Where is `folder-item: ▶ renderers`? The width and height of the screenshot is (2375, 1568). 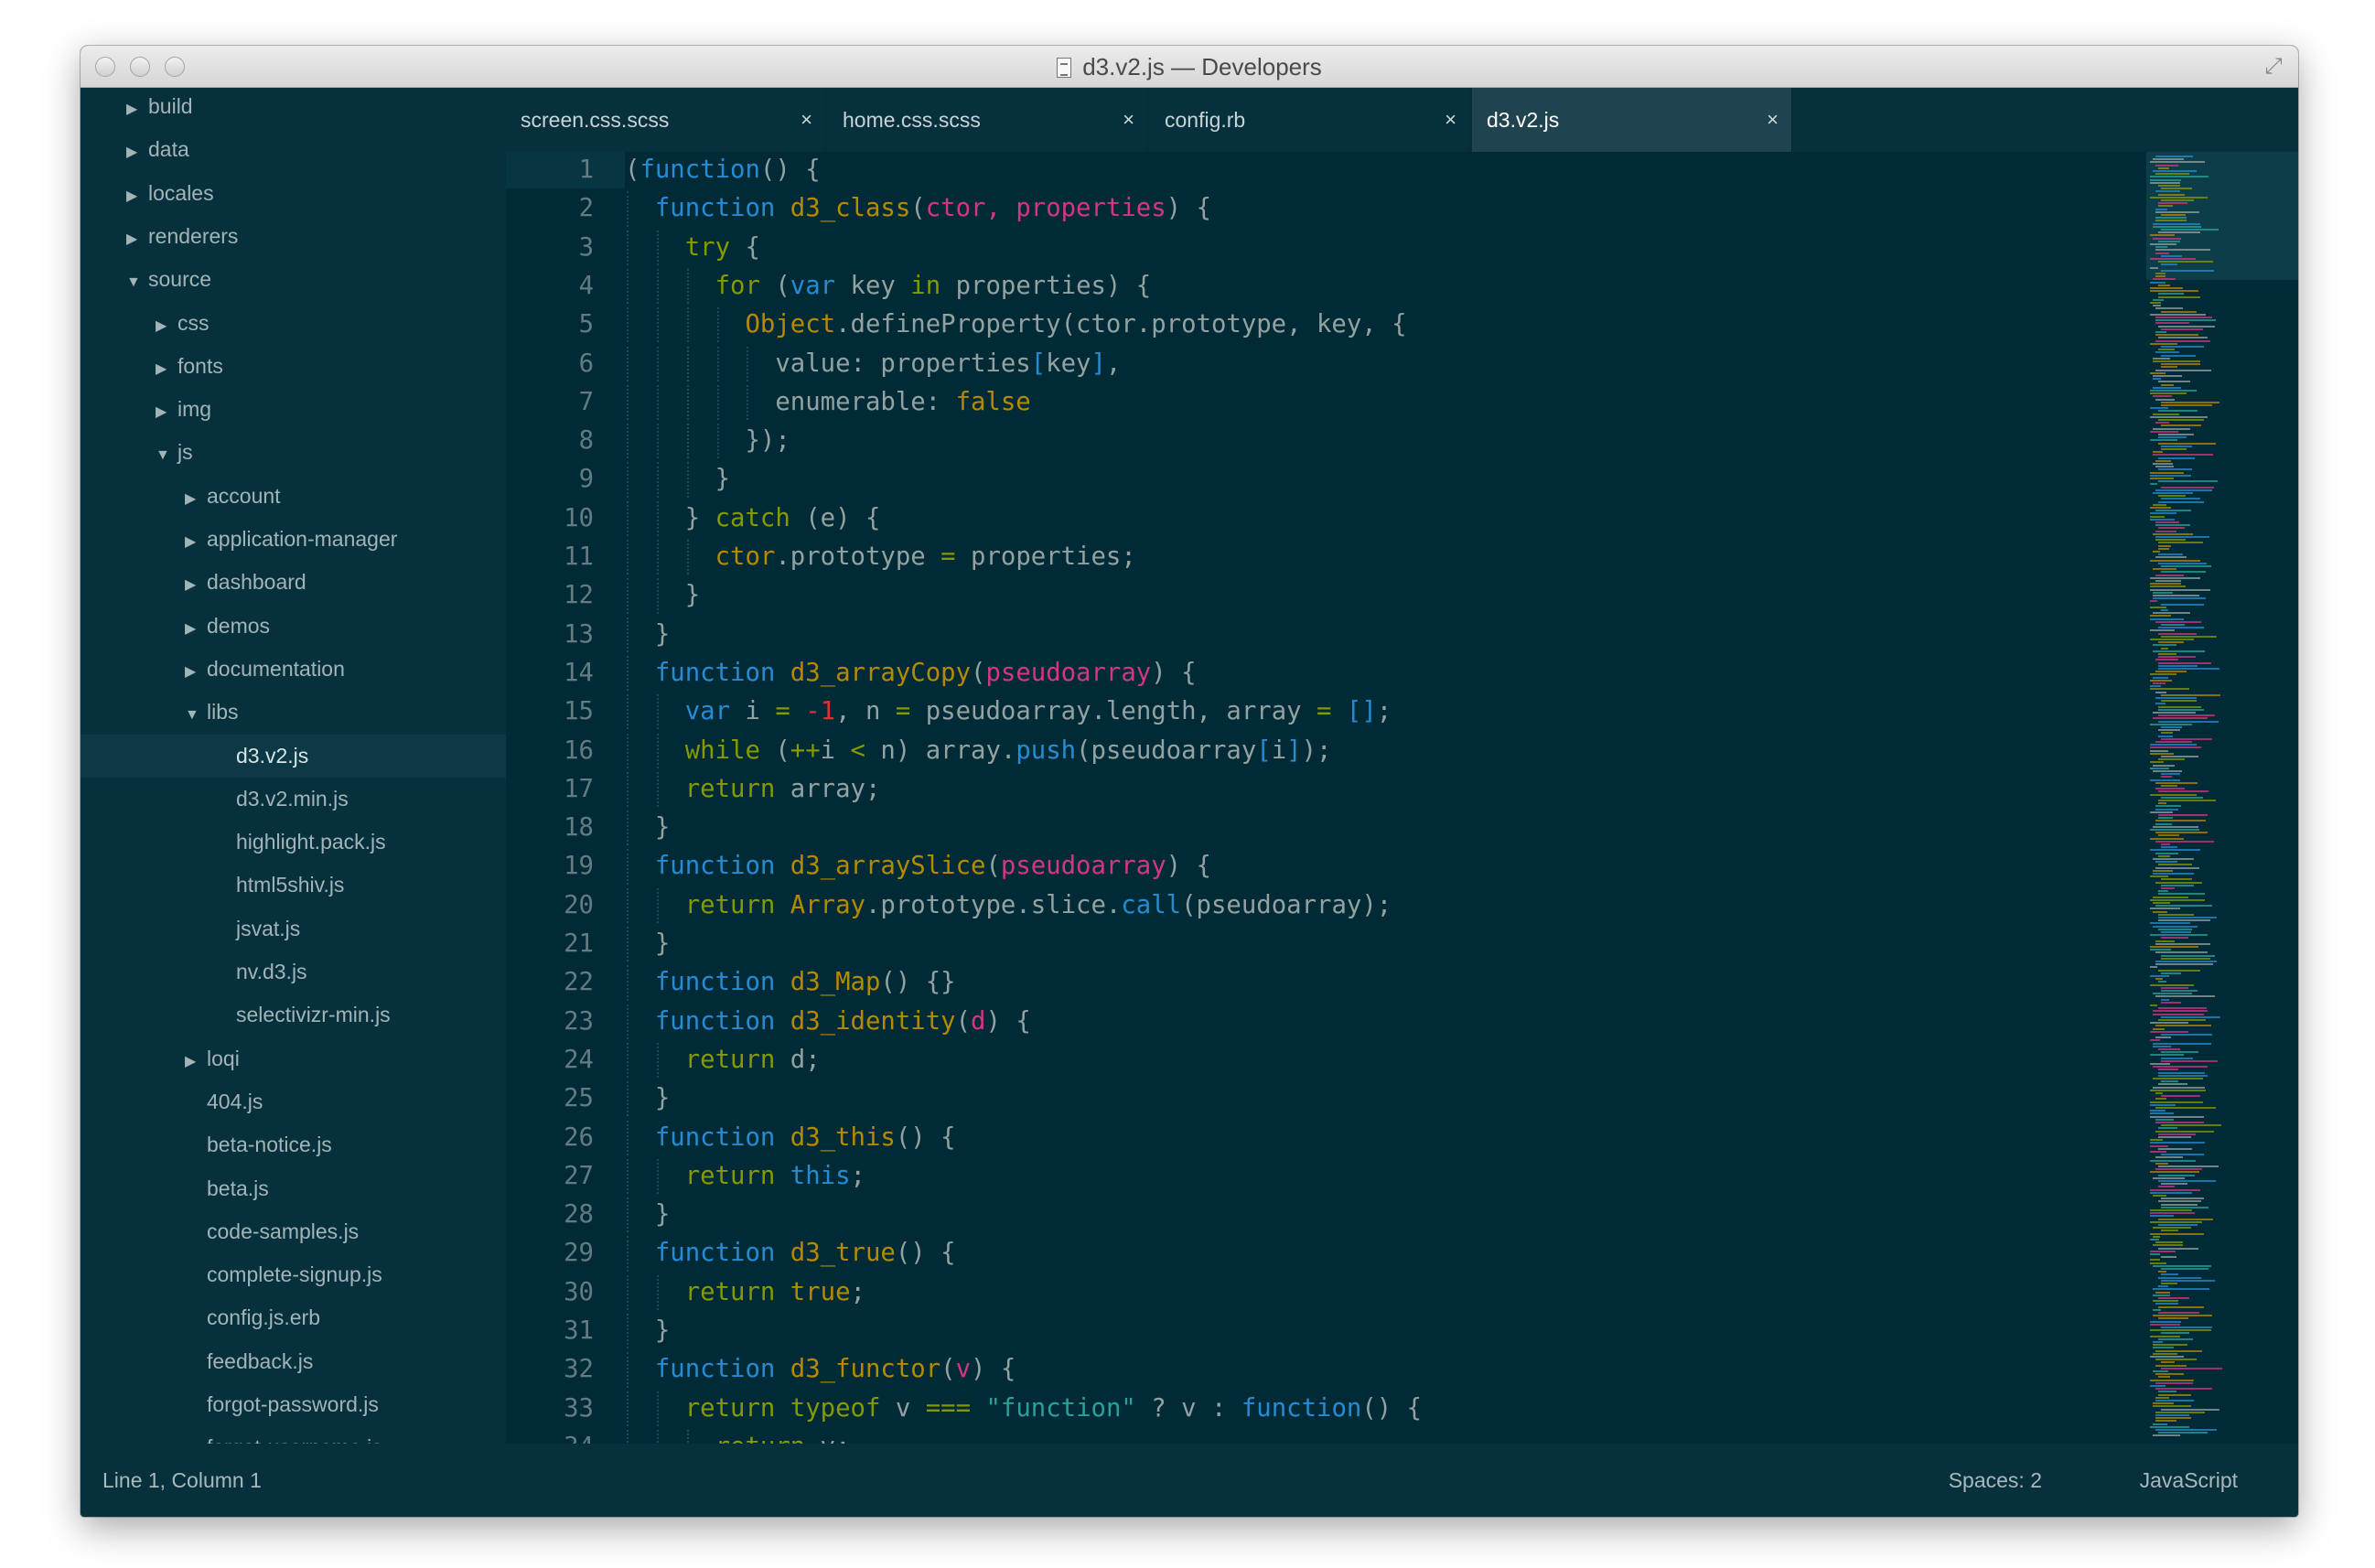 folder-item: ▶ renderers is located at coordinates (293, 236).